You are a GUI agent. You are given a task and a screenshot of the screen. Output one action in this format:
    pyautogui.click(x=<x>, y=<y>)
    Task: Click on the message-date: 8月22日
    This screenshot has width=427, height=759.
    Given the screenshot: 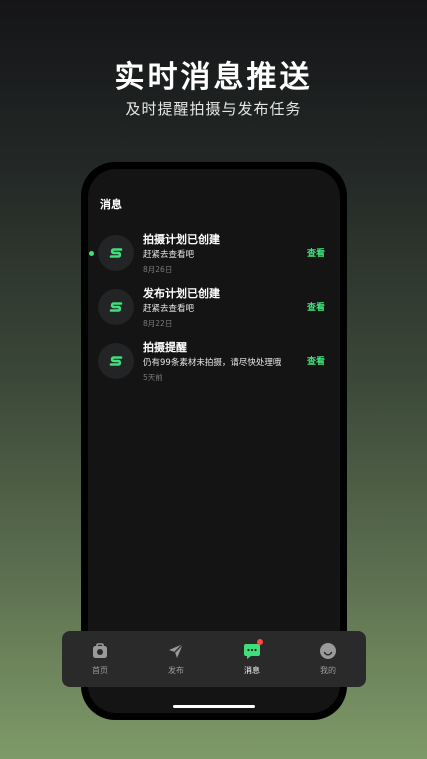 What is the action you would take?
    pyautogui.click(x=158, y=323)
    